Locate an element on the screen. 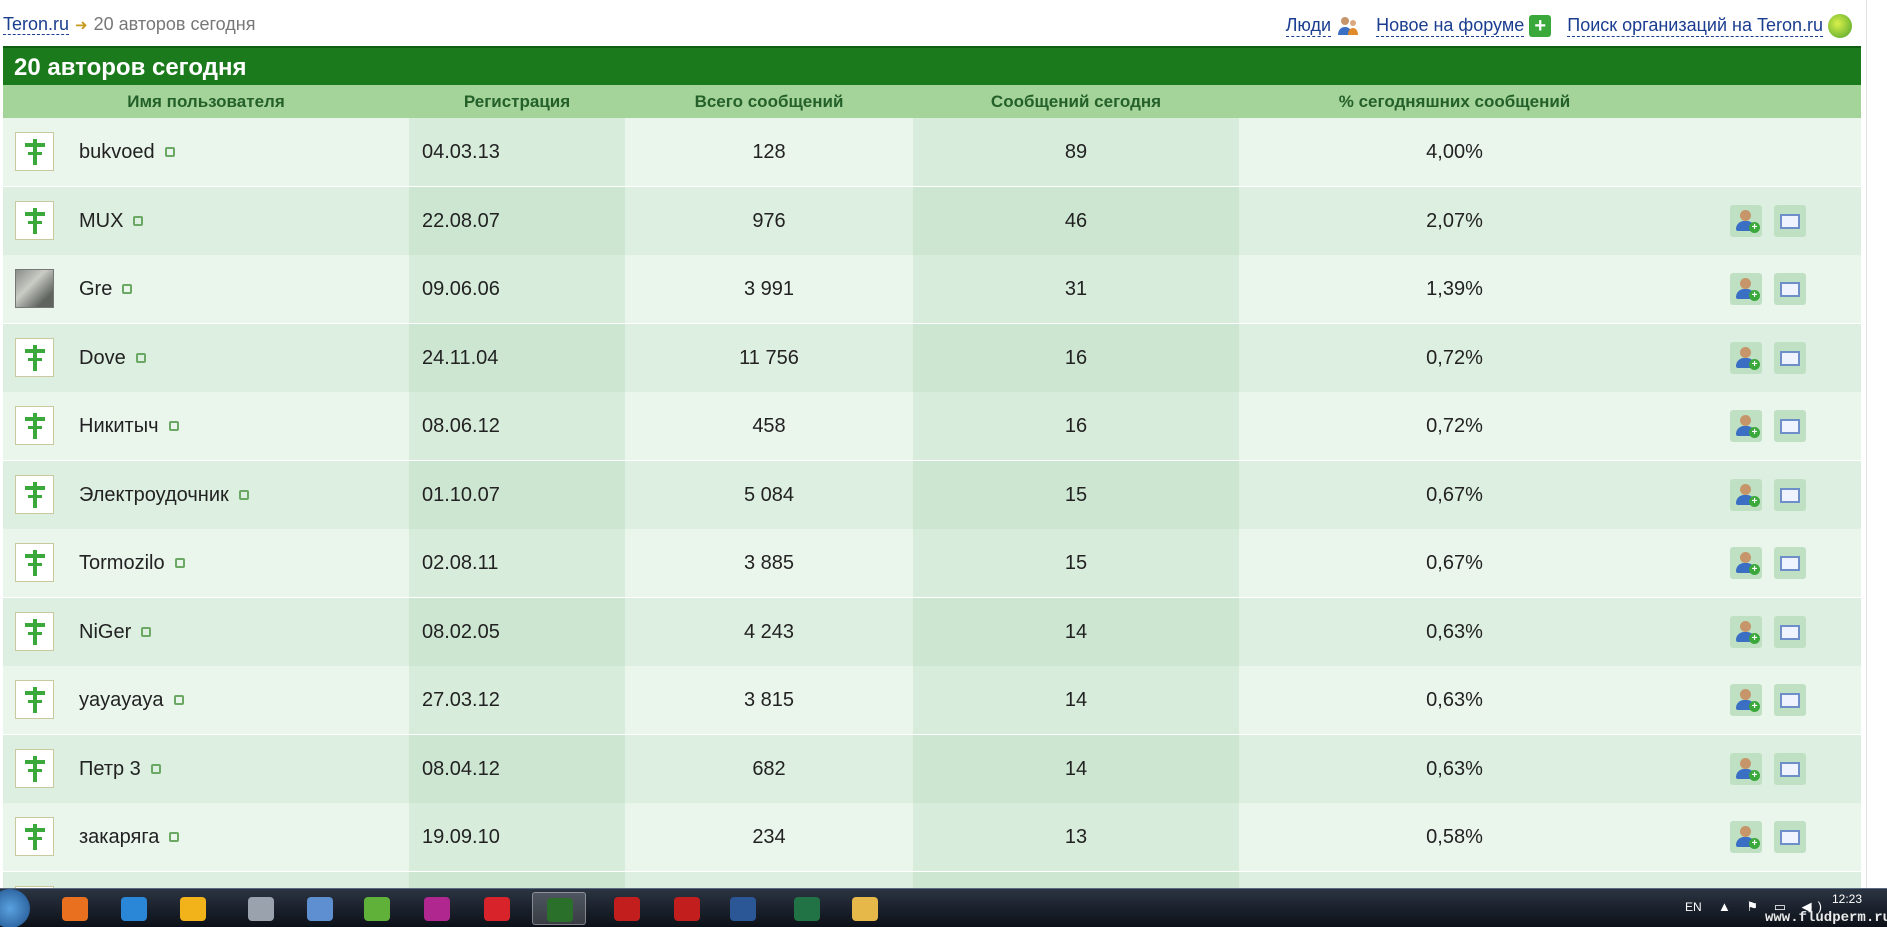 The image size is (1887, 927). user-name-link: Dove is located at coordinates (112, 358).